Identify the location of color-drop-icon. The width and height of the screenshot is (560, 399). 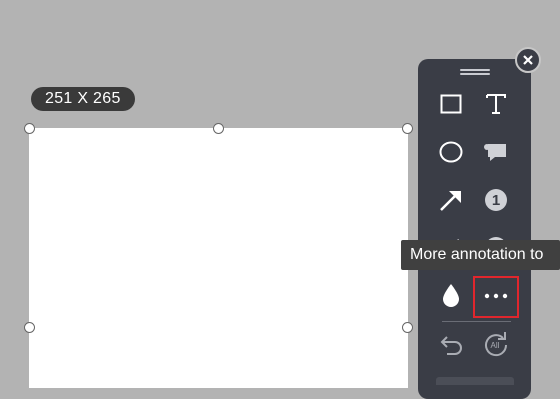
(451, 295).